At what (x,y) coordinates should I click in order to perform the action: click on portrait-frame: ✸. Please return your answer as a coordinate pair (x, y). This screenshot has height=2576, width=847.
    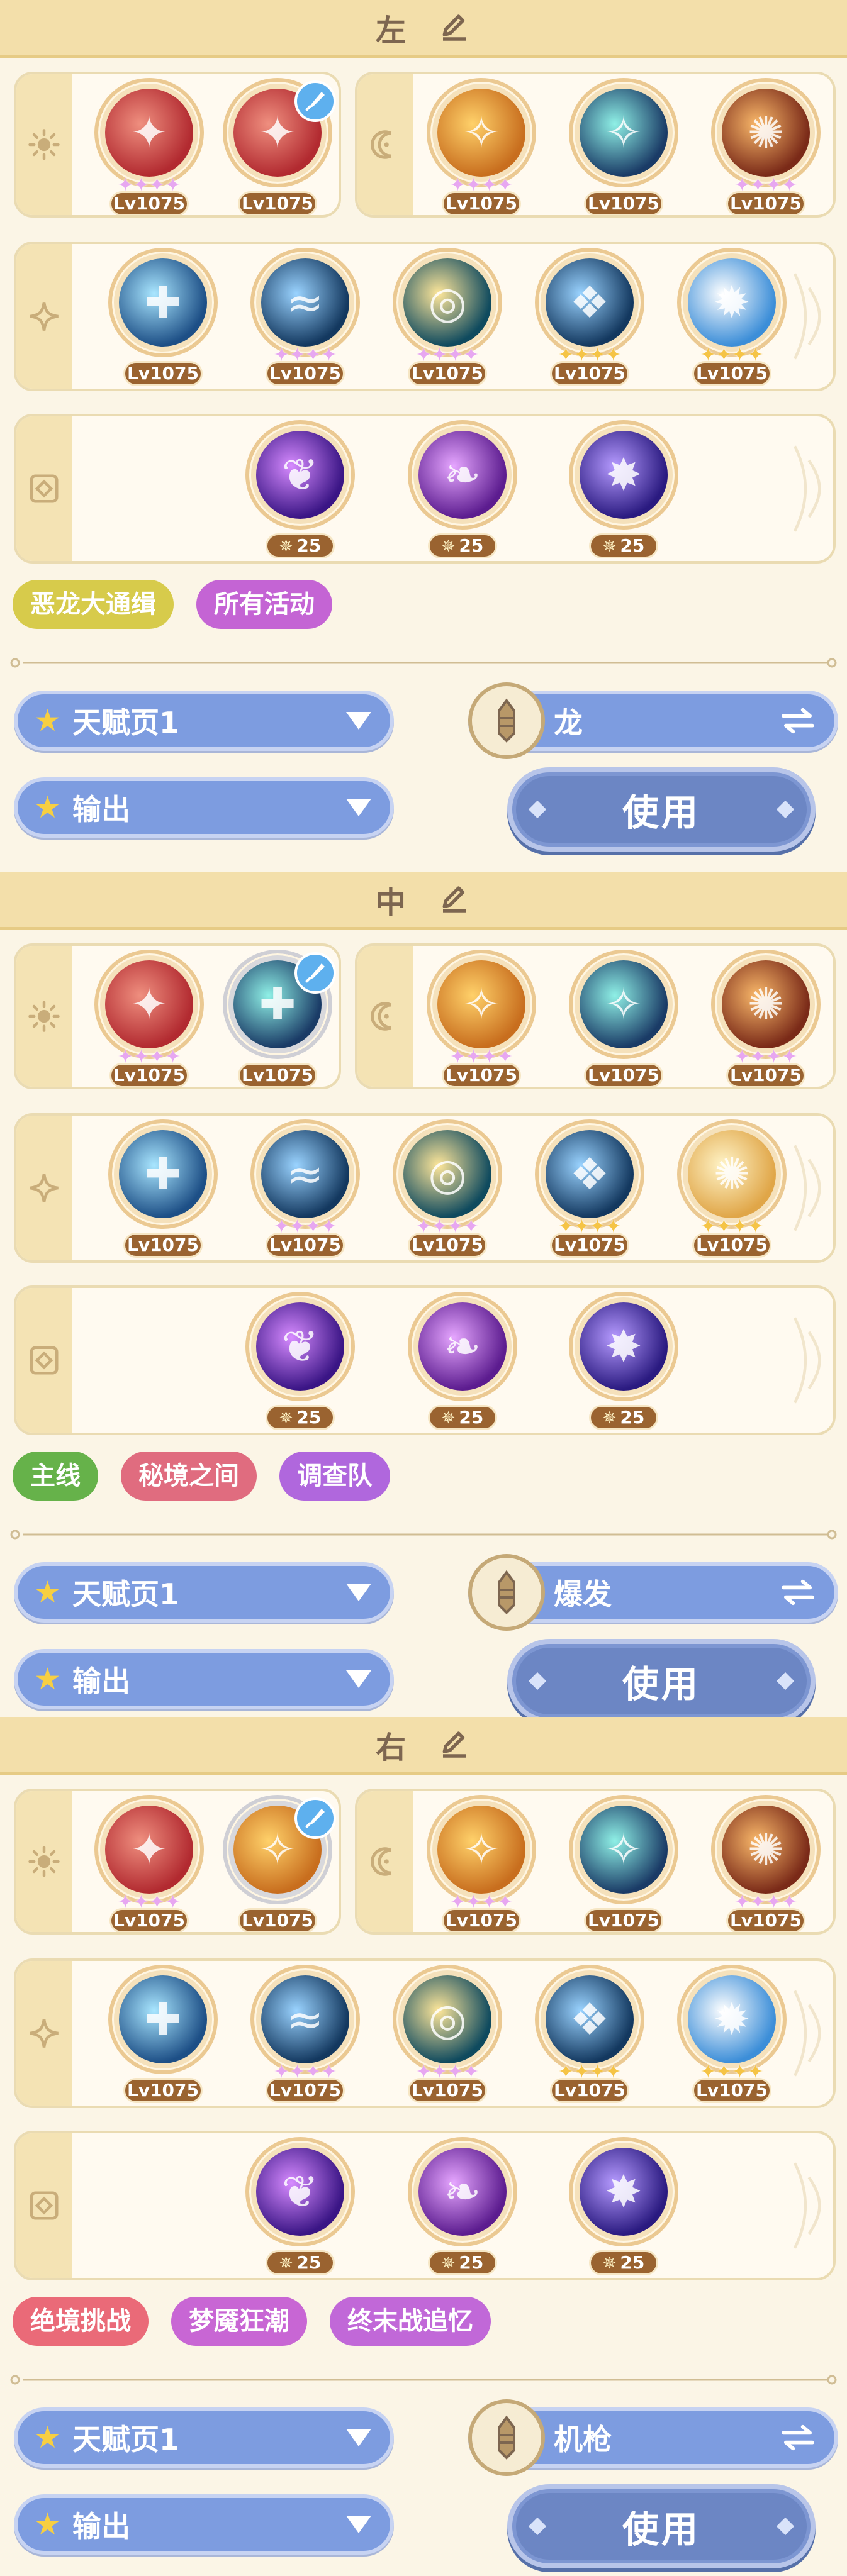
    Looking at the image, I should click on (623, 475).